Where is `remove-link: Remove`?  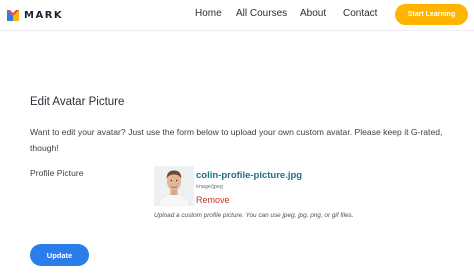
remove-link: Remove is located at coordinates (213, 200).